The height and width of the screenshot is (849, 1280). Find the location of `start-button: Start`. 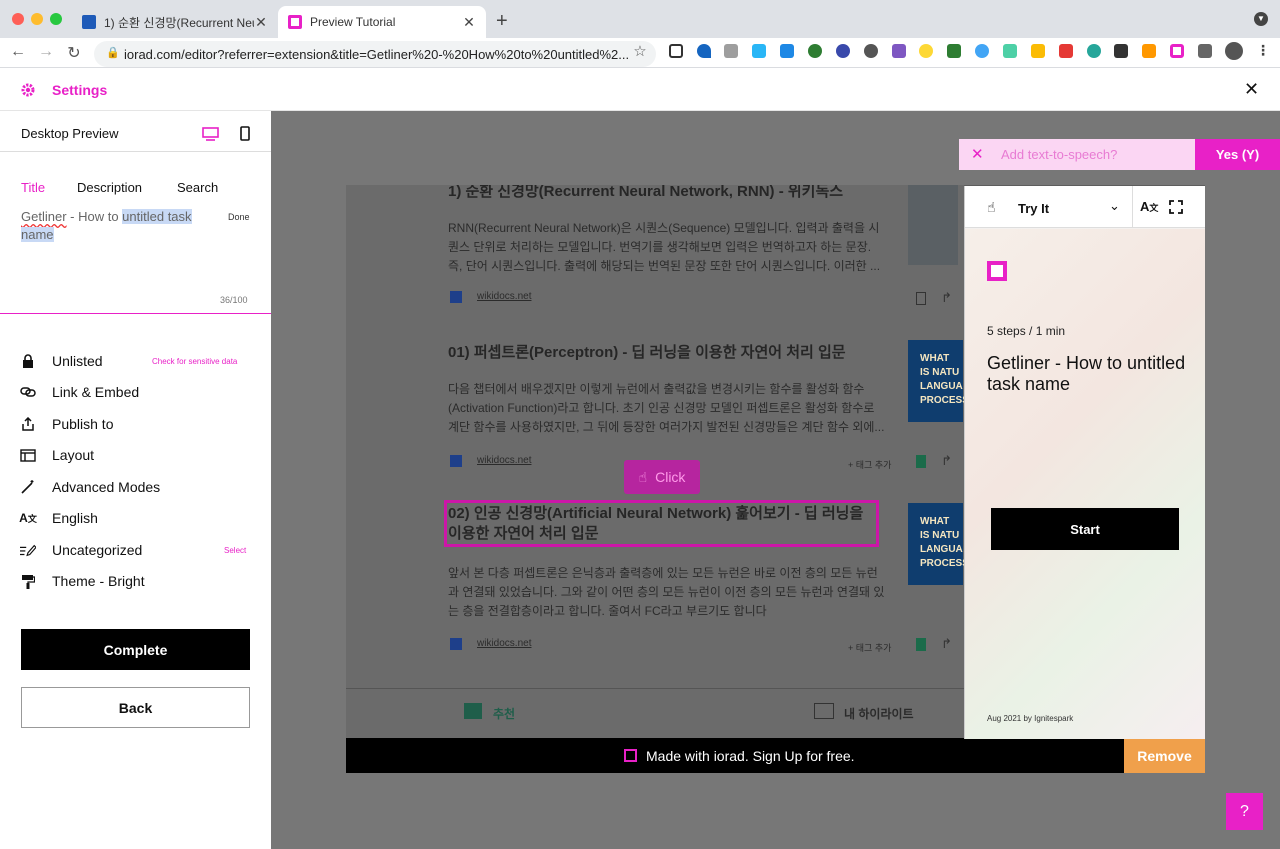

start-button: Start is located at coordinates (1085, 529).